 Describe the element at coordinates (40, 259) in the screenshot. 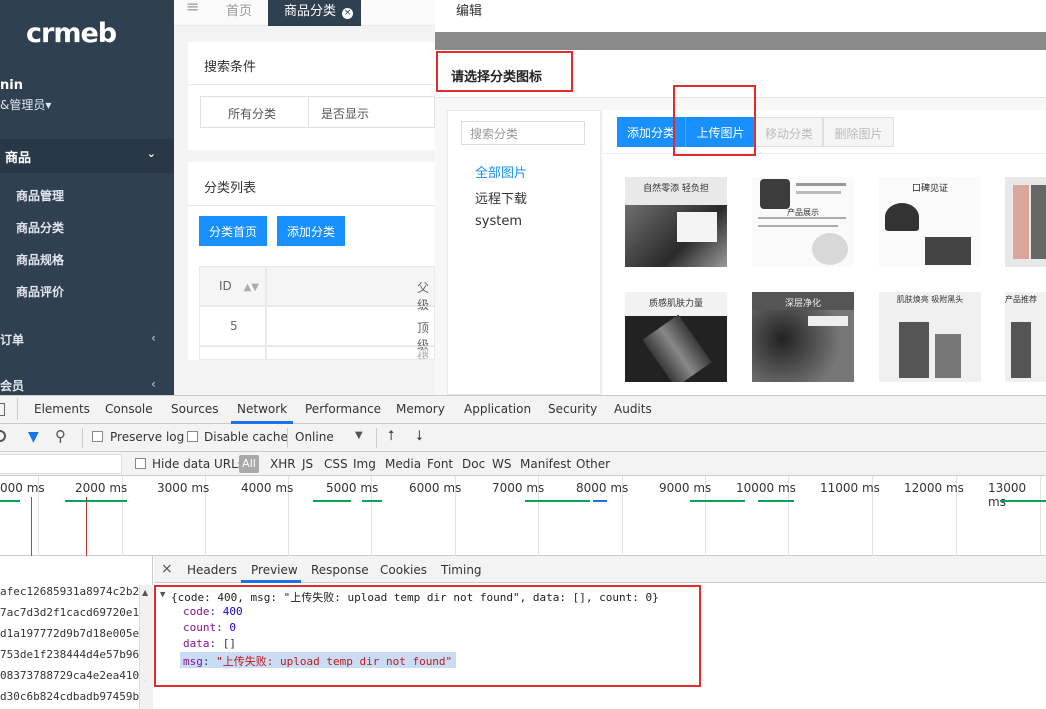

I see `sidebar-subitem-goods-spec: 商品规格` at that location.